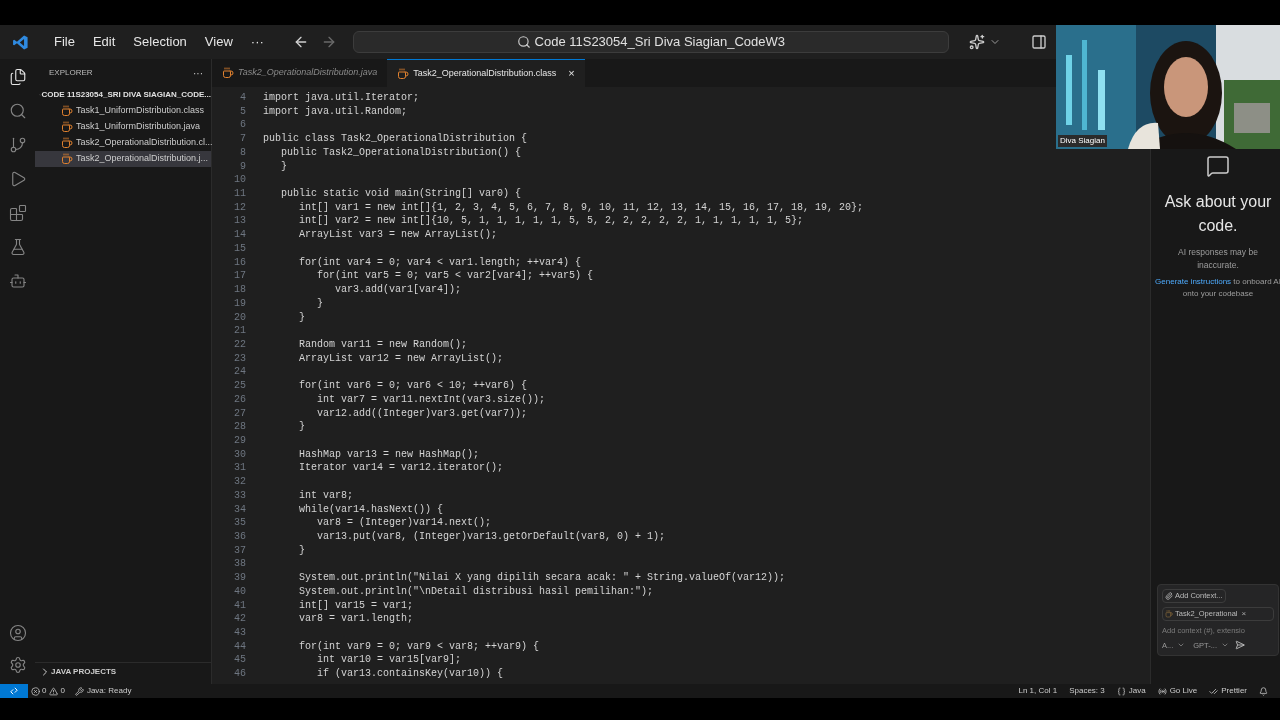 The width and height of the screenshot is (1280, 720). Describe the element at coordinates (104, 42) in the screenshot. I see `menu-item: Edit` at that location.